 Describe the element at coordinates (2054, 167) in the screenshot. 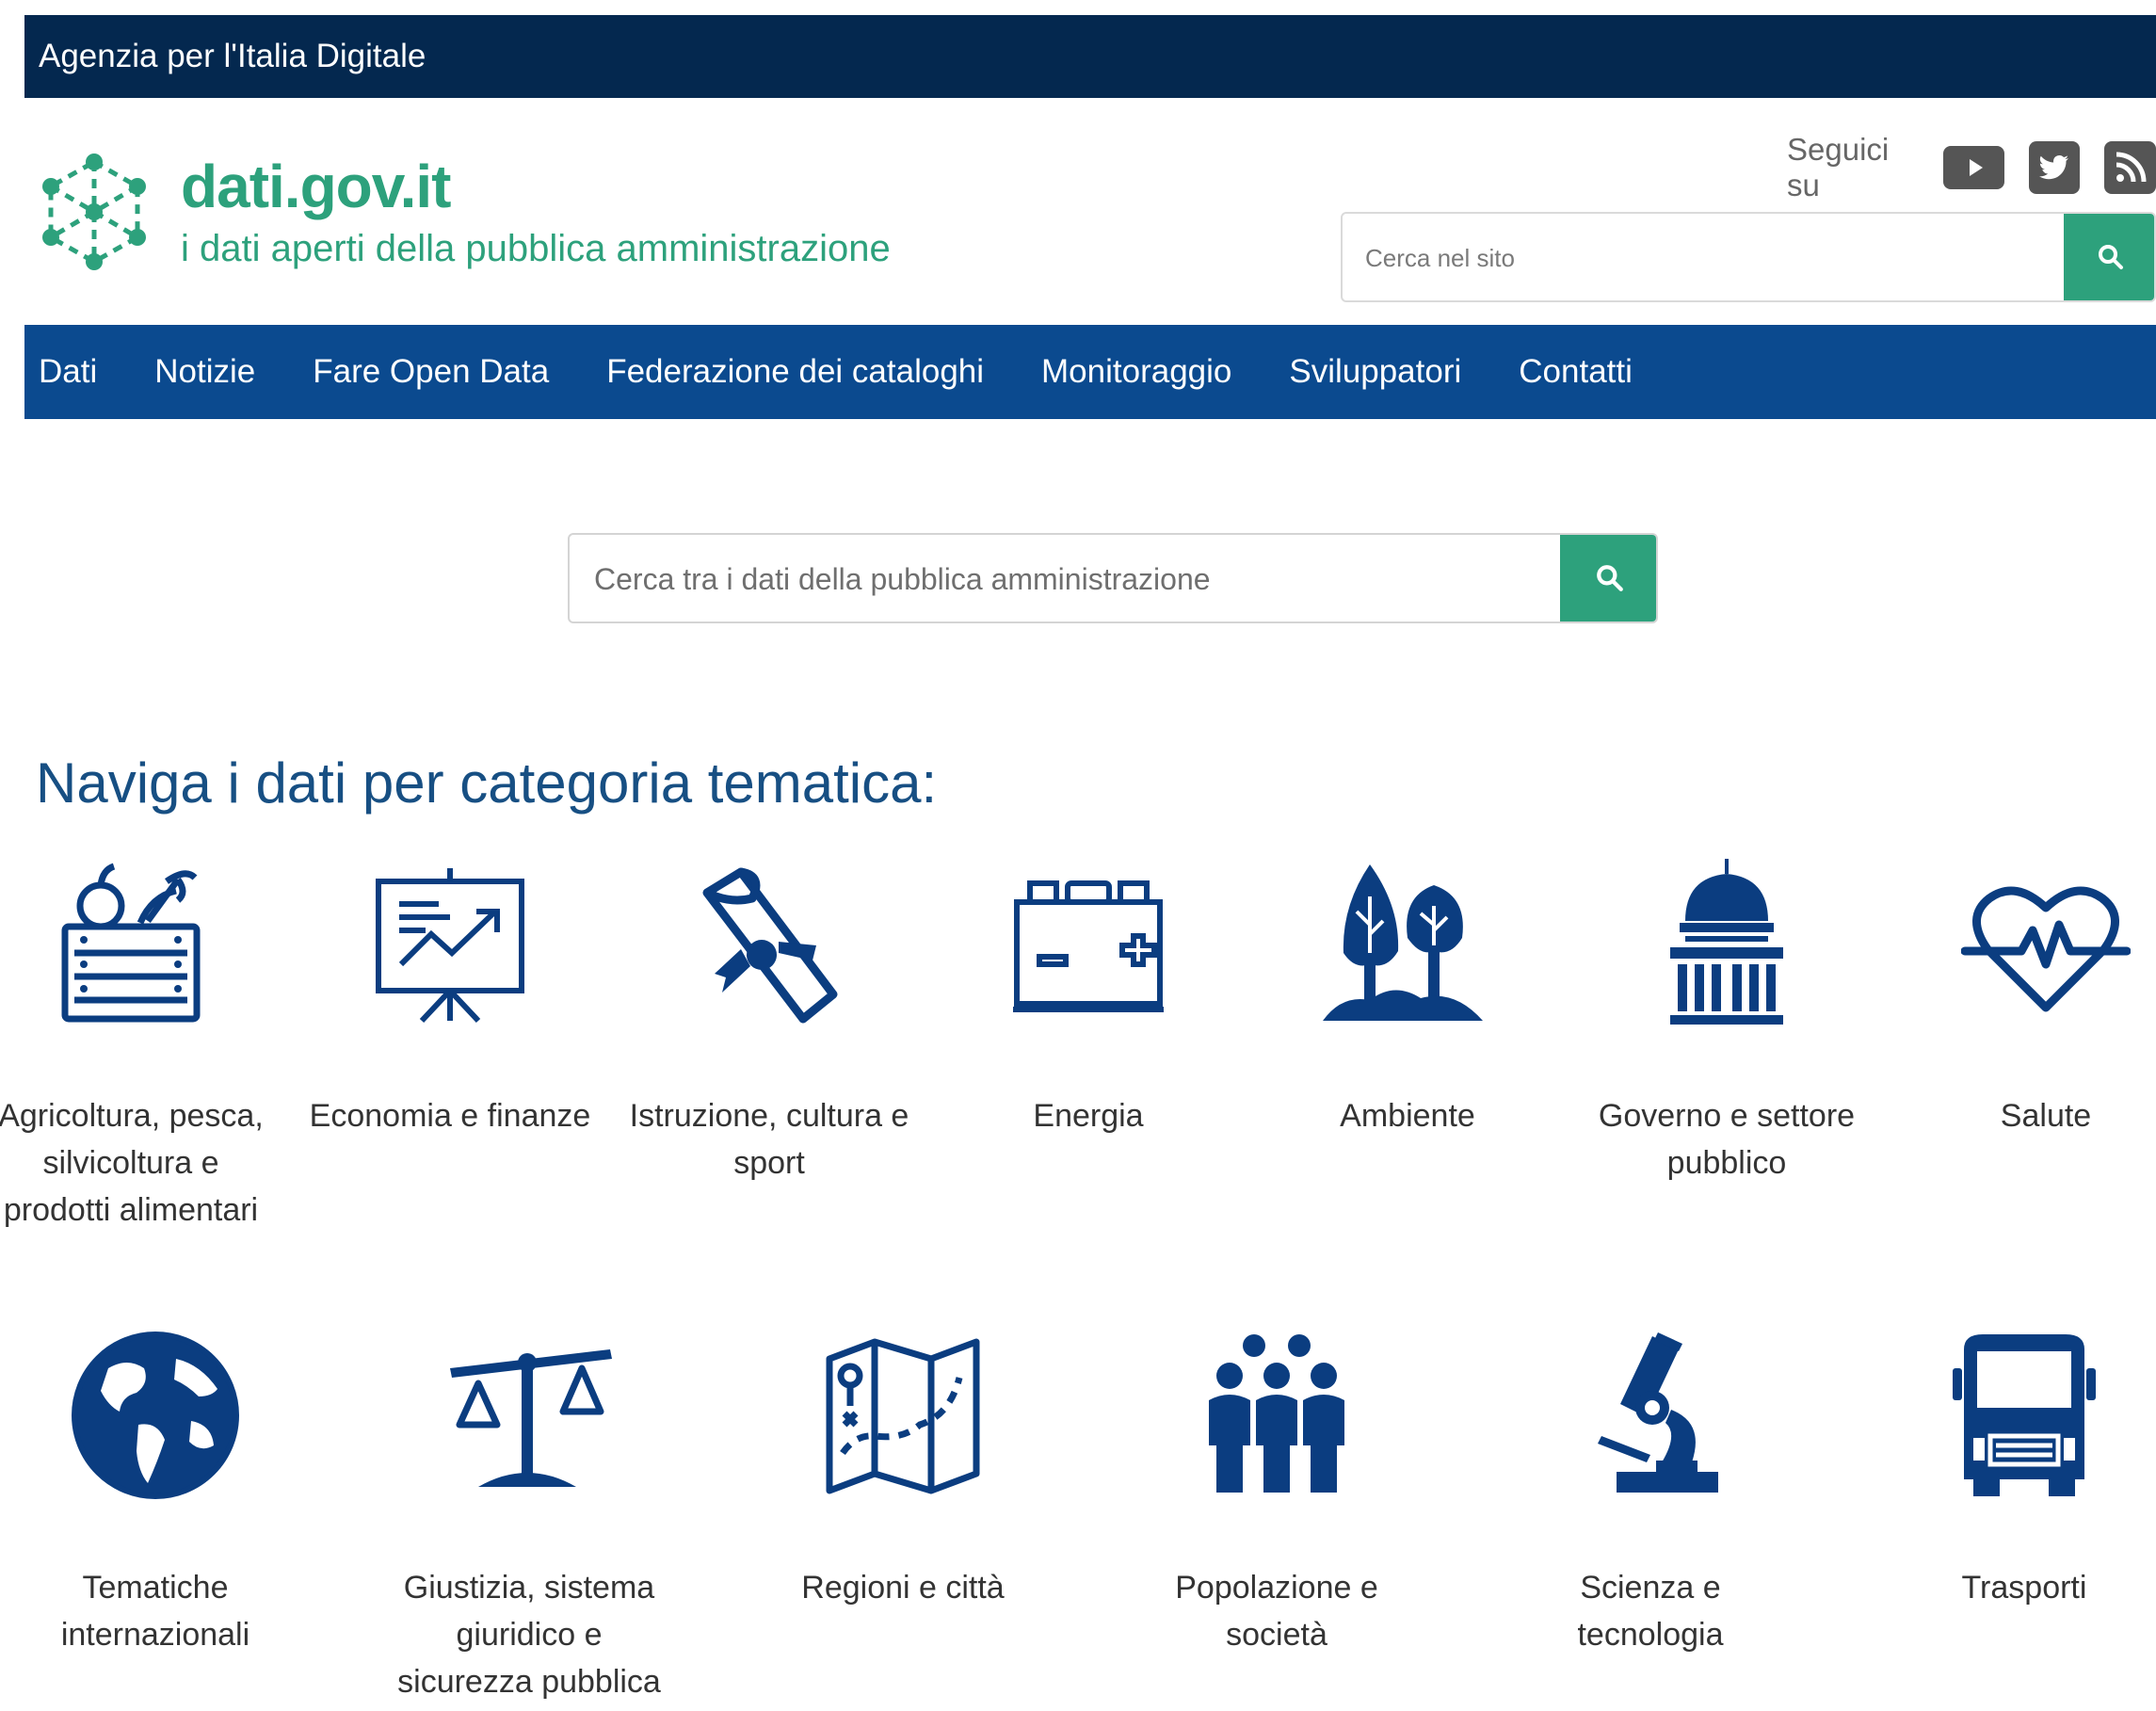

I see `twitter-icon` at that location.